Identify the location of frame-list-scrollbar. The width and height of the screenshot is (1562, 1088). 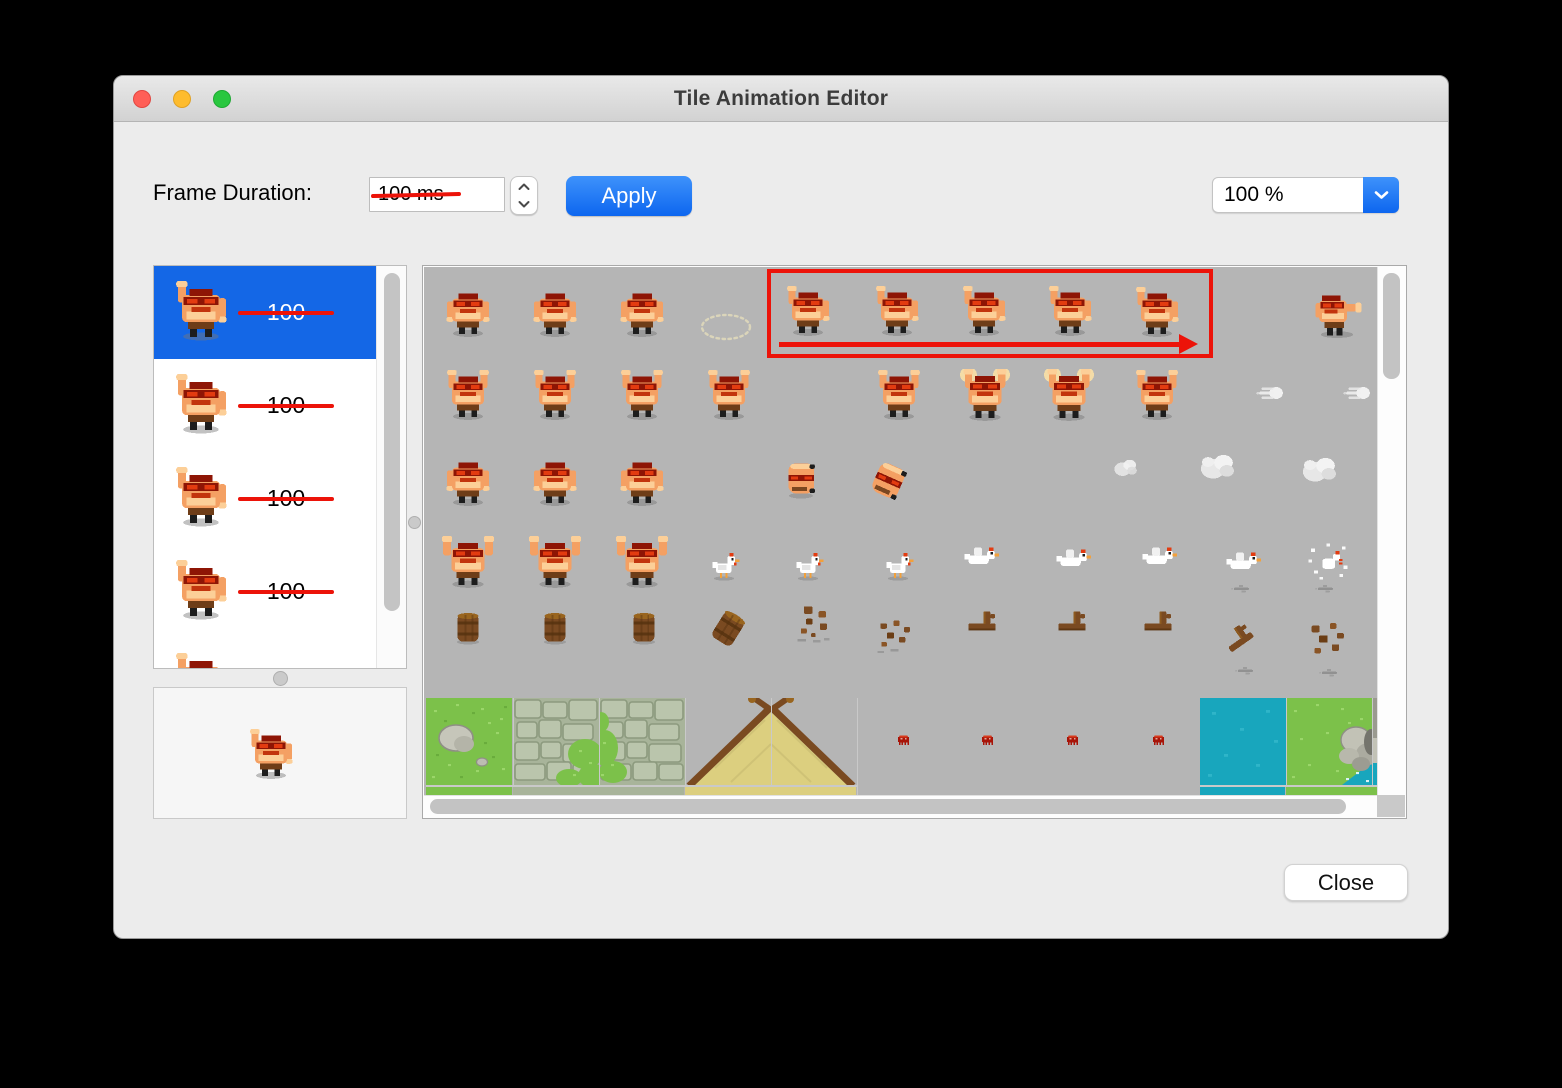
(391, 467).